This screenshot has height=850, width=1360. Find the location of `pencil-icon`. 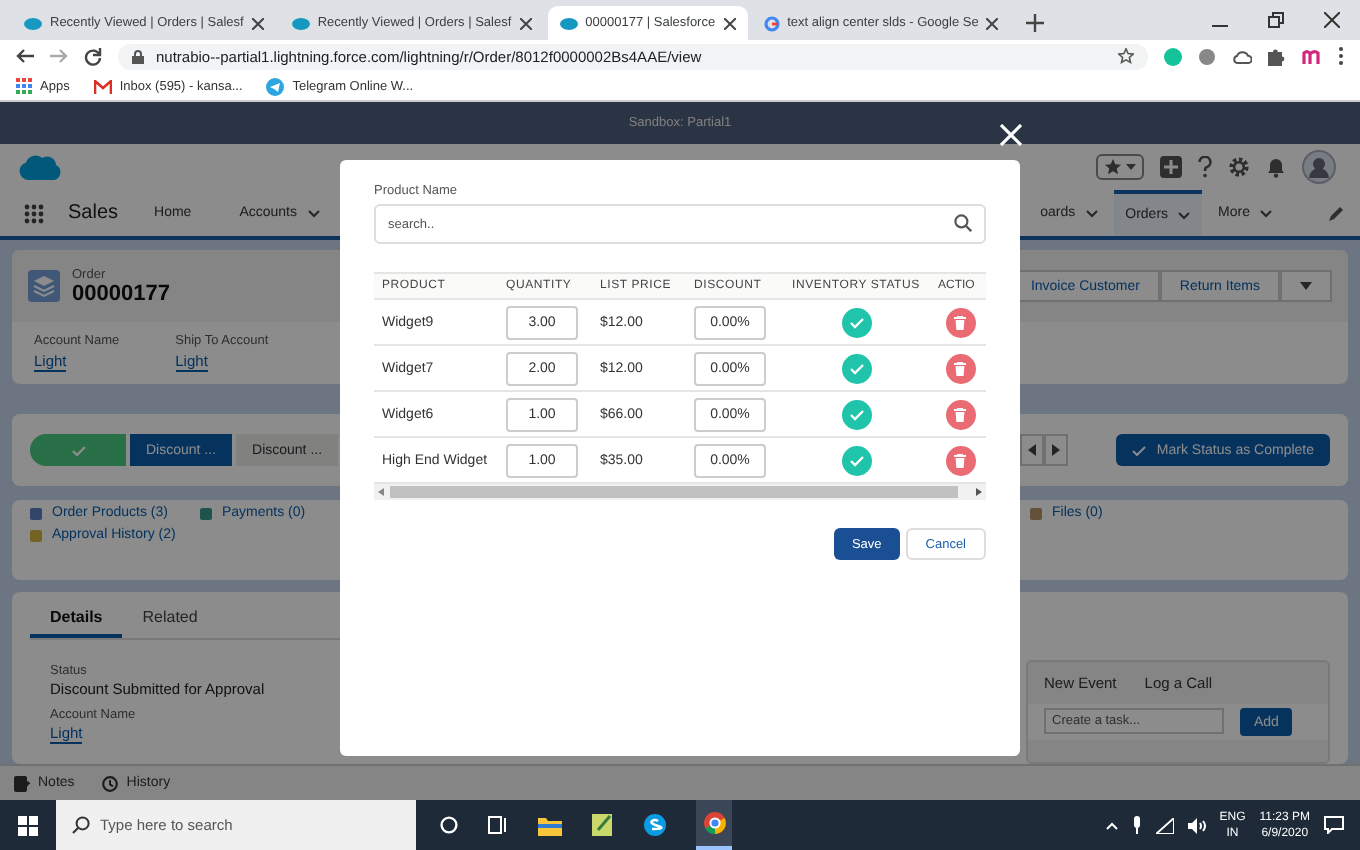

pencil-icon is located at coordinates (1336, 213).